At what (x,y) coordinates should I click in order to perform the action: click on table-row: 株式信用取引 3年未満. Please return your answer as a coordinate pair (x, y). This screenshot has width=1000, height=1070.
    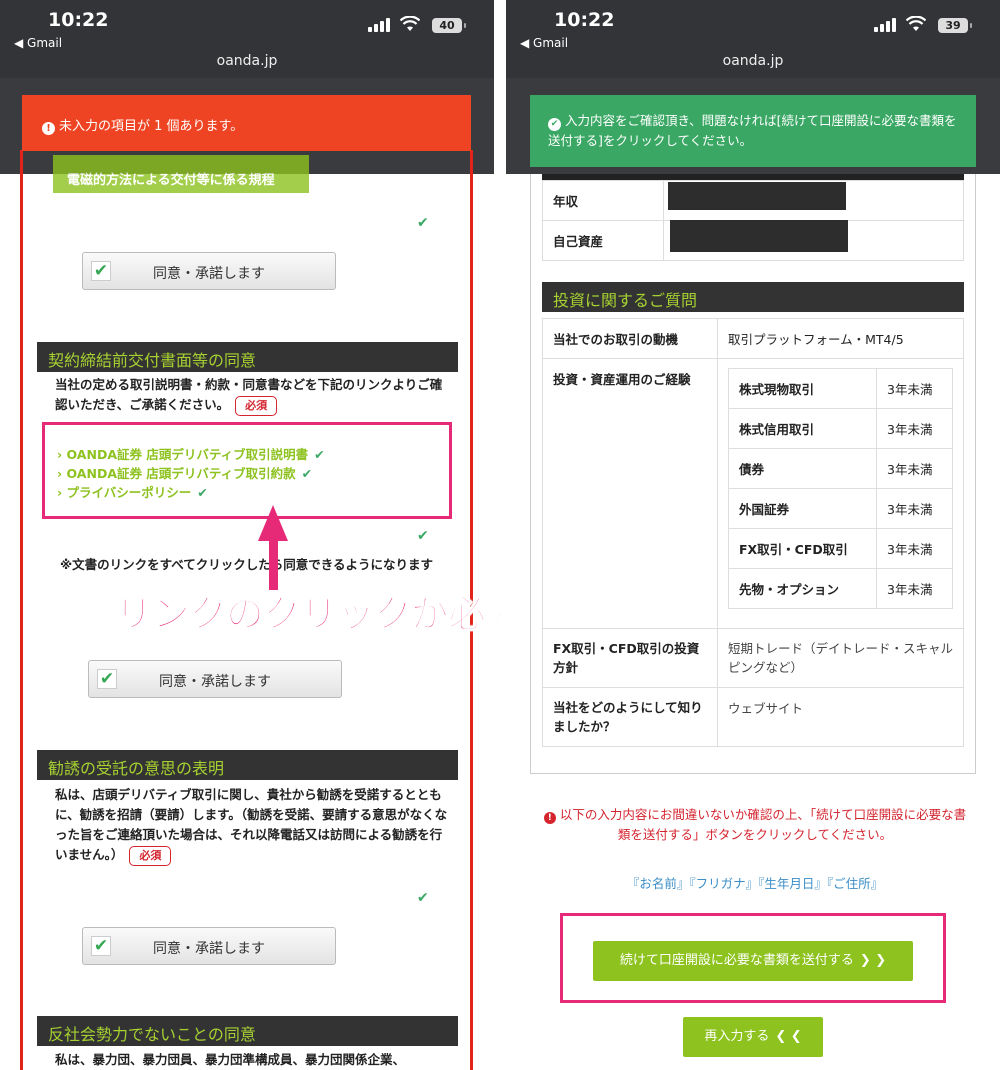
    Looking at the image, I should click on (840, 428).